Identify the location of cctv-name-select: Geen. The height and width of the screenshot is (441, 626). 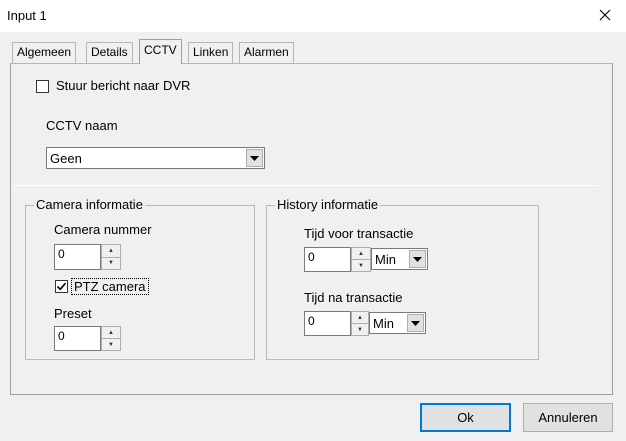
(155, 158).